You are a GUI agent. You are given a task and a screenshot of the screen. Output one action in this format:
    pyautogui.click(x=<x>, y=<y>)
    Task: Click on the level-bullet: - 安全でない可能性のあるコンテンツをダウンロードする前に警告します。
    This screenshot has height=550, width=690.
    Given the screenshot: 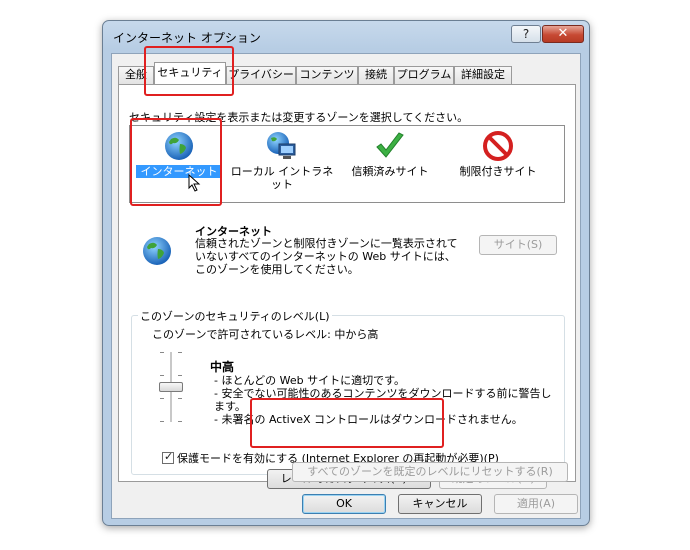 What is the action you would take?
    pyautogui.click(x=383, y=400)
    